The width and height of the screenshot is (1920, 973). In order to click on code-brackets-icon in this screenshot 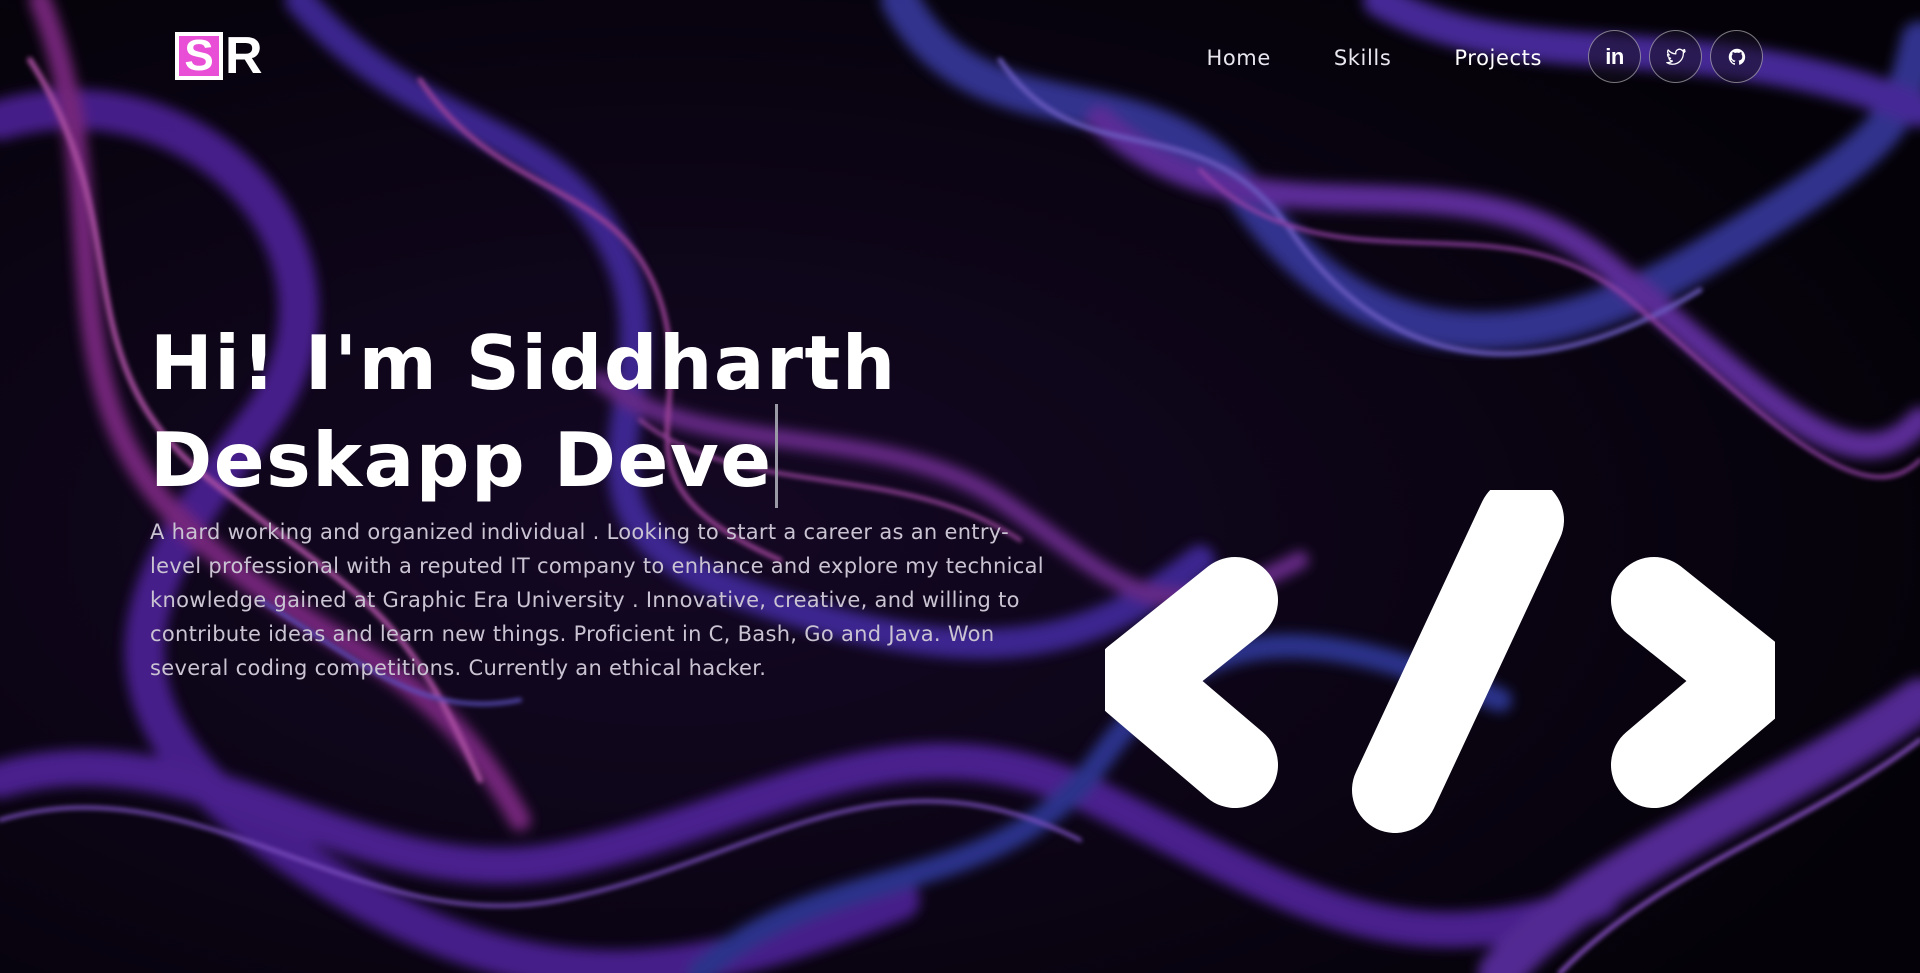, I will do `click(1440, 661)`.